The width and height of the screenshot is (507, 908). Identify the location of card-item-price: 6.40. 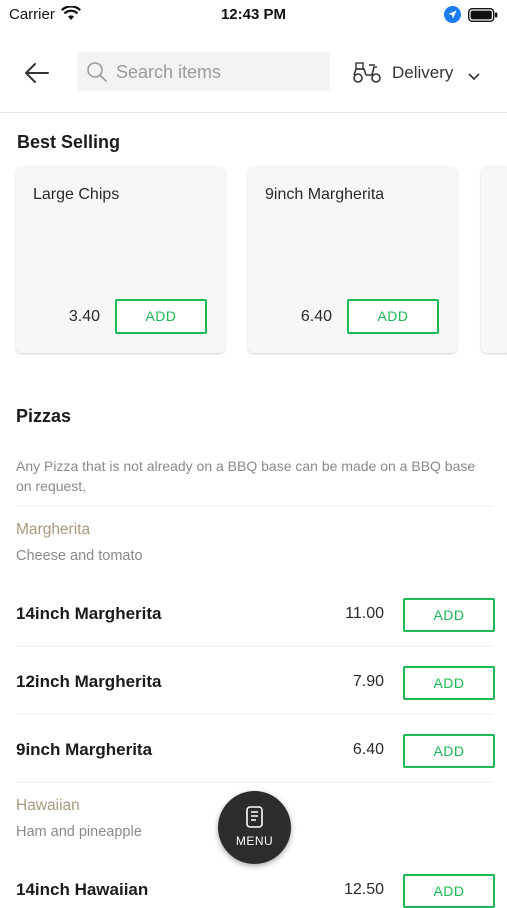
(316, 316).